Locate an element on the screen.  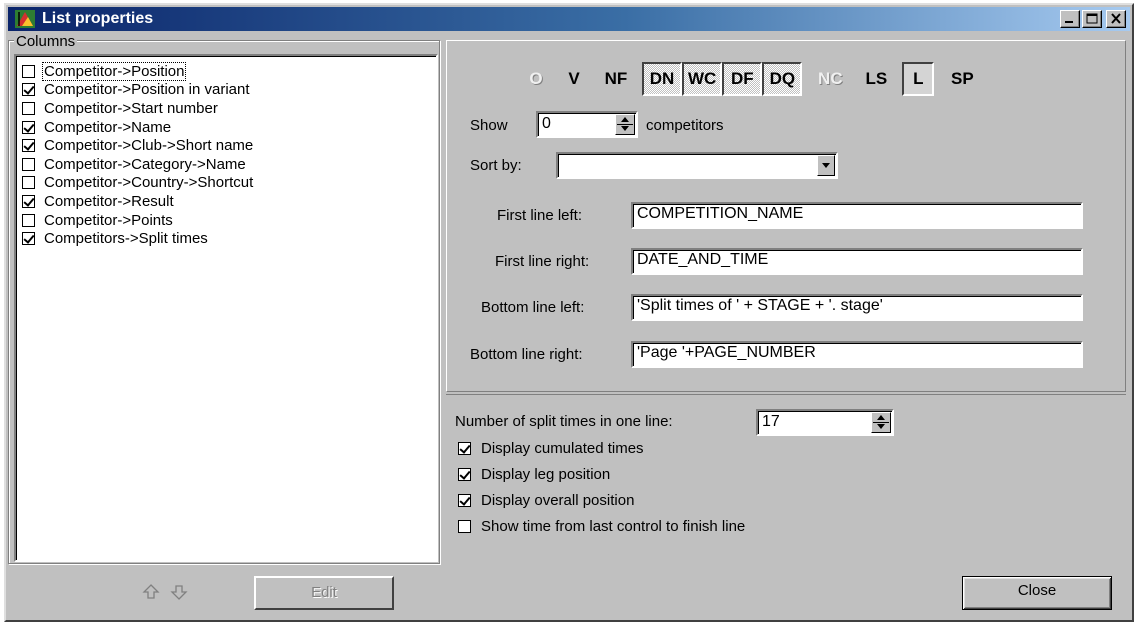
column-list-item: Competitor->Name is located at coordinates (229, 127).